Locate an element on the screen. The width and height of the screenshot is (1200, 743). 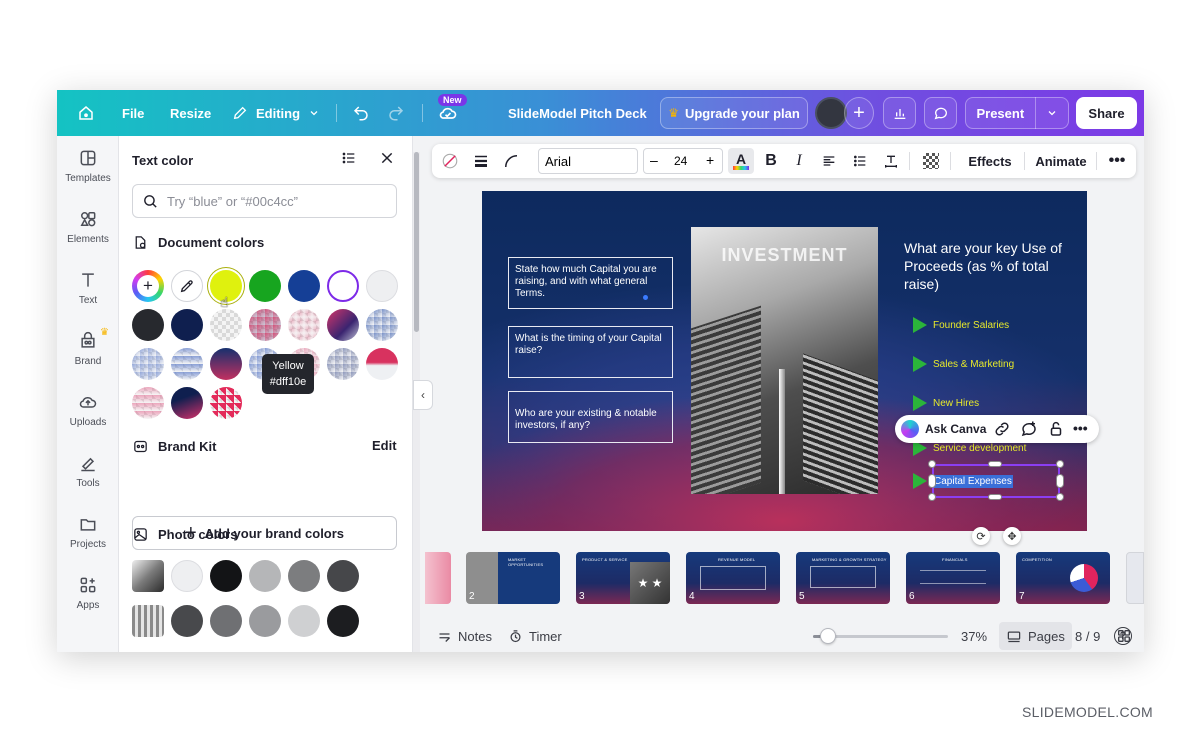
list-icon is located at coordinates (860, 161).